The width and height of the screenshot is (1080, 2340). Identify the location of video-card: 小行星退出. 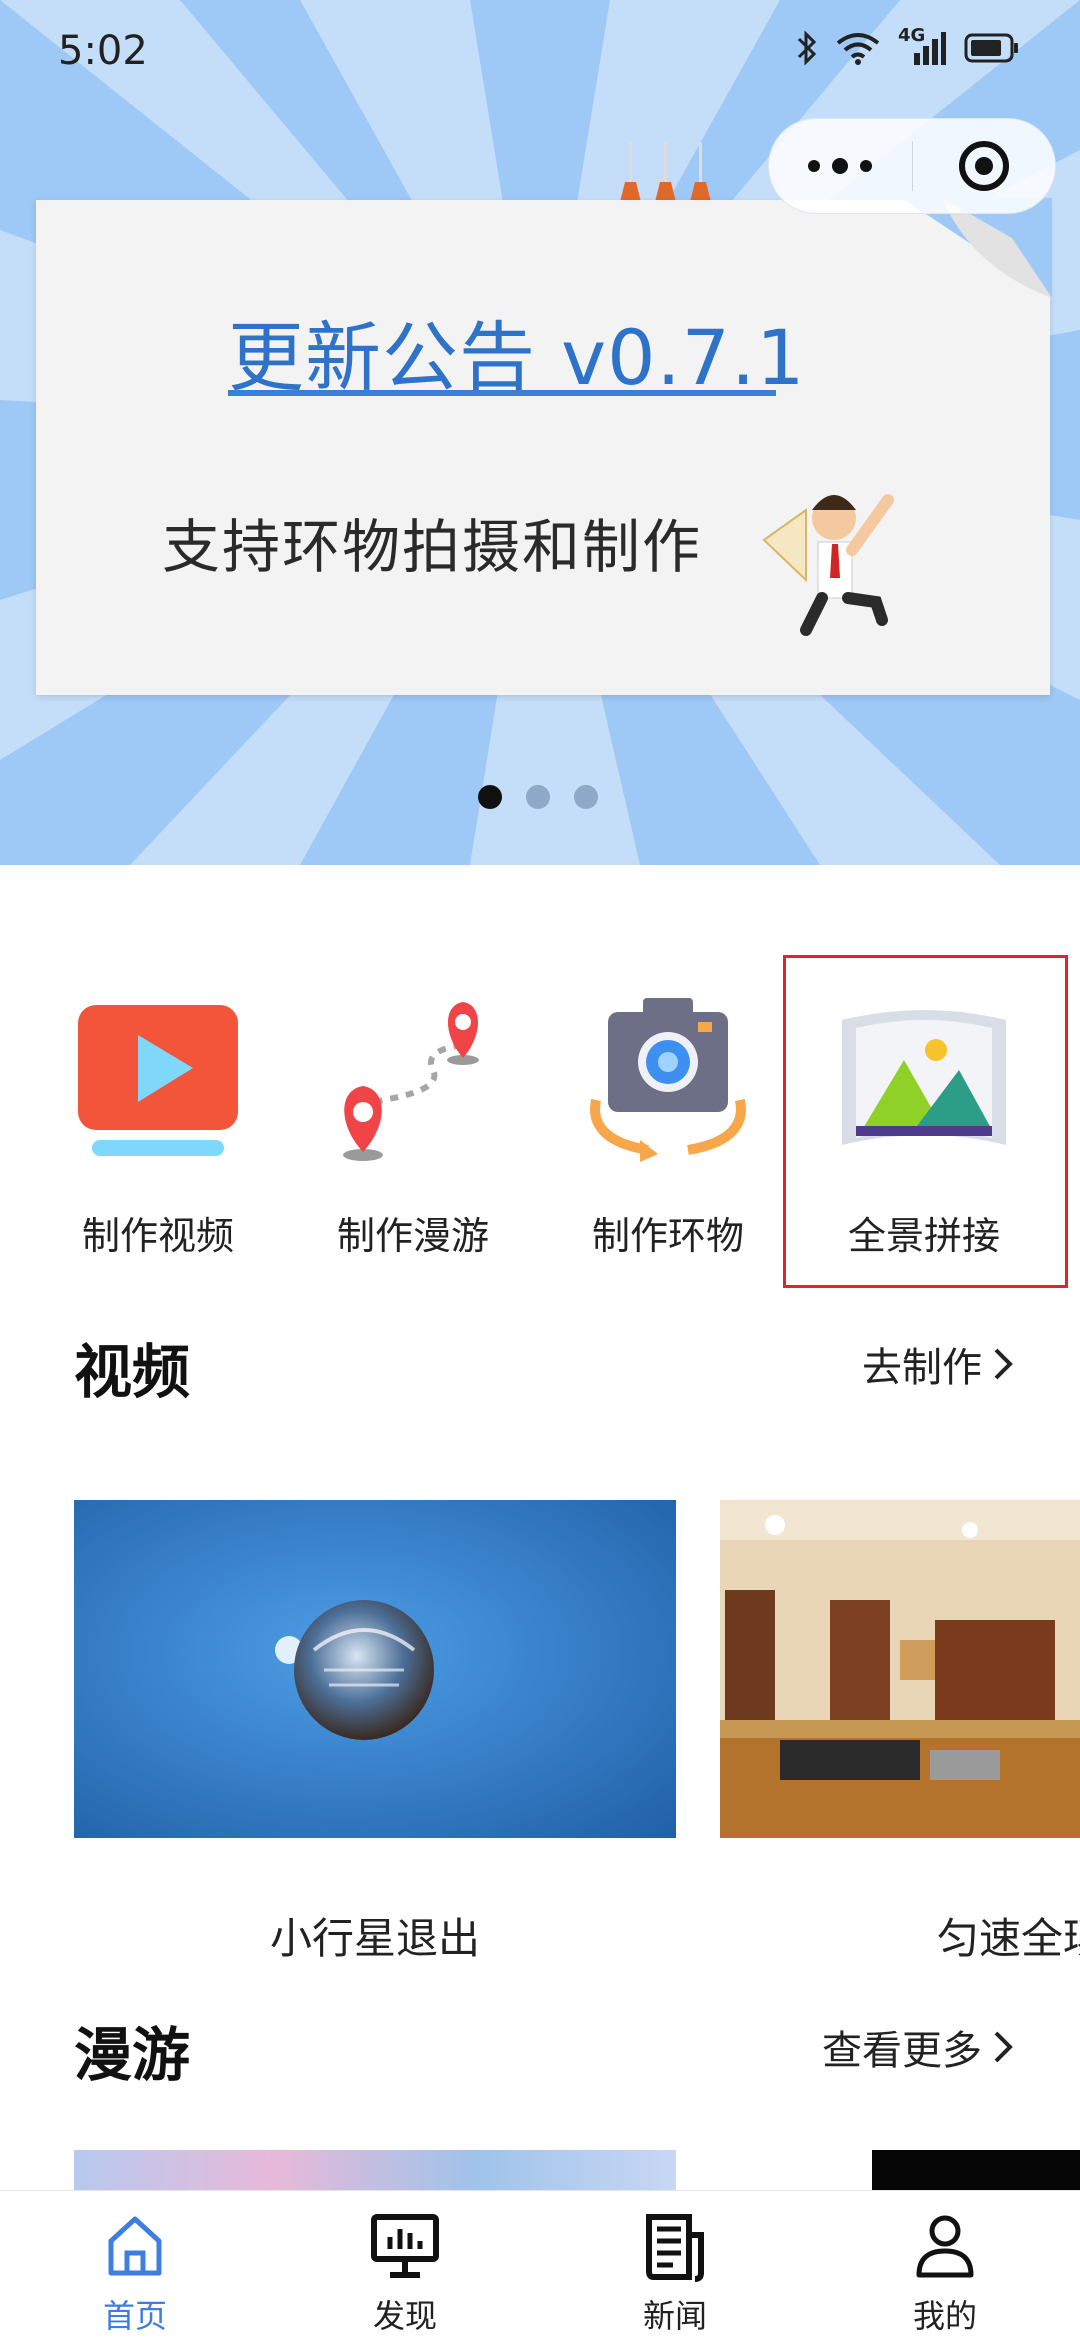
(375, 1731).